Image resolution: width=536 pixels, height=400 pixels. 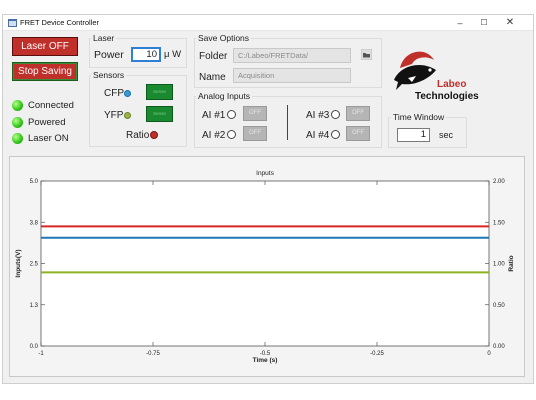 I want to click on time-window-title: Time Window, so click(x=419, y=117).